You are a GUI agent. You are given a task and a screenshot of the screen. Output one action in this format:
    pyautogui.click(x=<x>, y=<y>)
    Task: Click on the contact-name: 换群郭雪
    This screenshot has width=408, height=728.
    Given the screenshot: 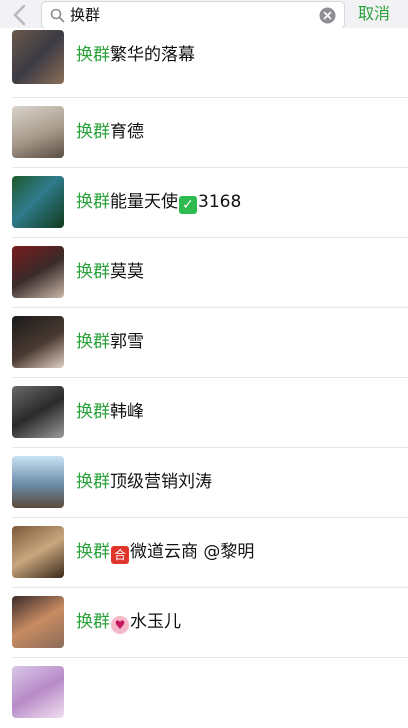 What is the action you would take?
    pyautogui.click(x=110, y=342)
    